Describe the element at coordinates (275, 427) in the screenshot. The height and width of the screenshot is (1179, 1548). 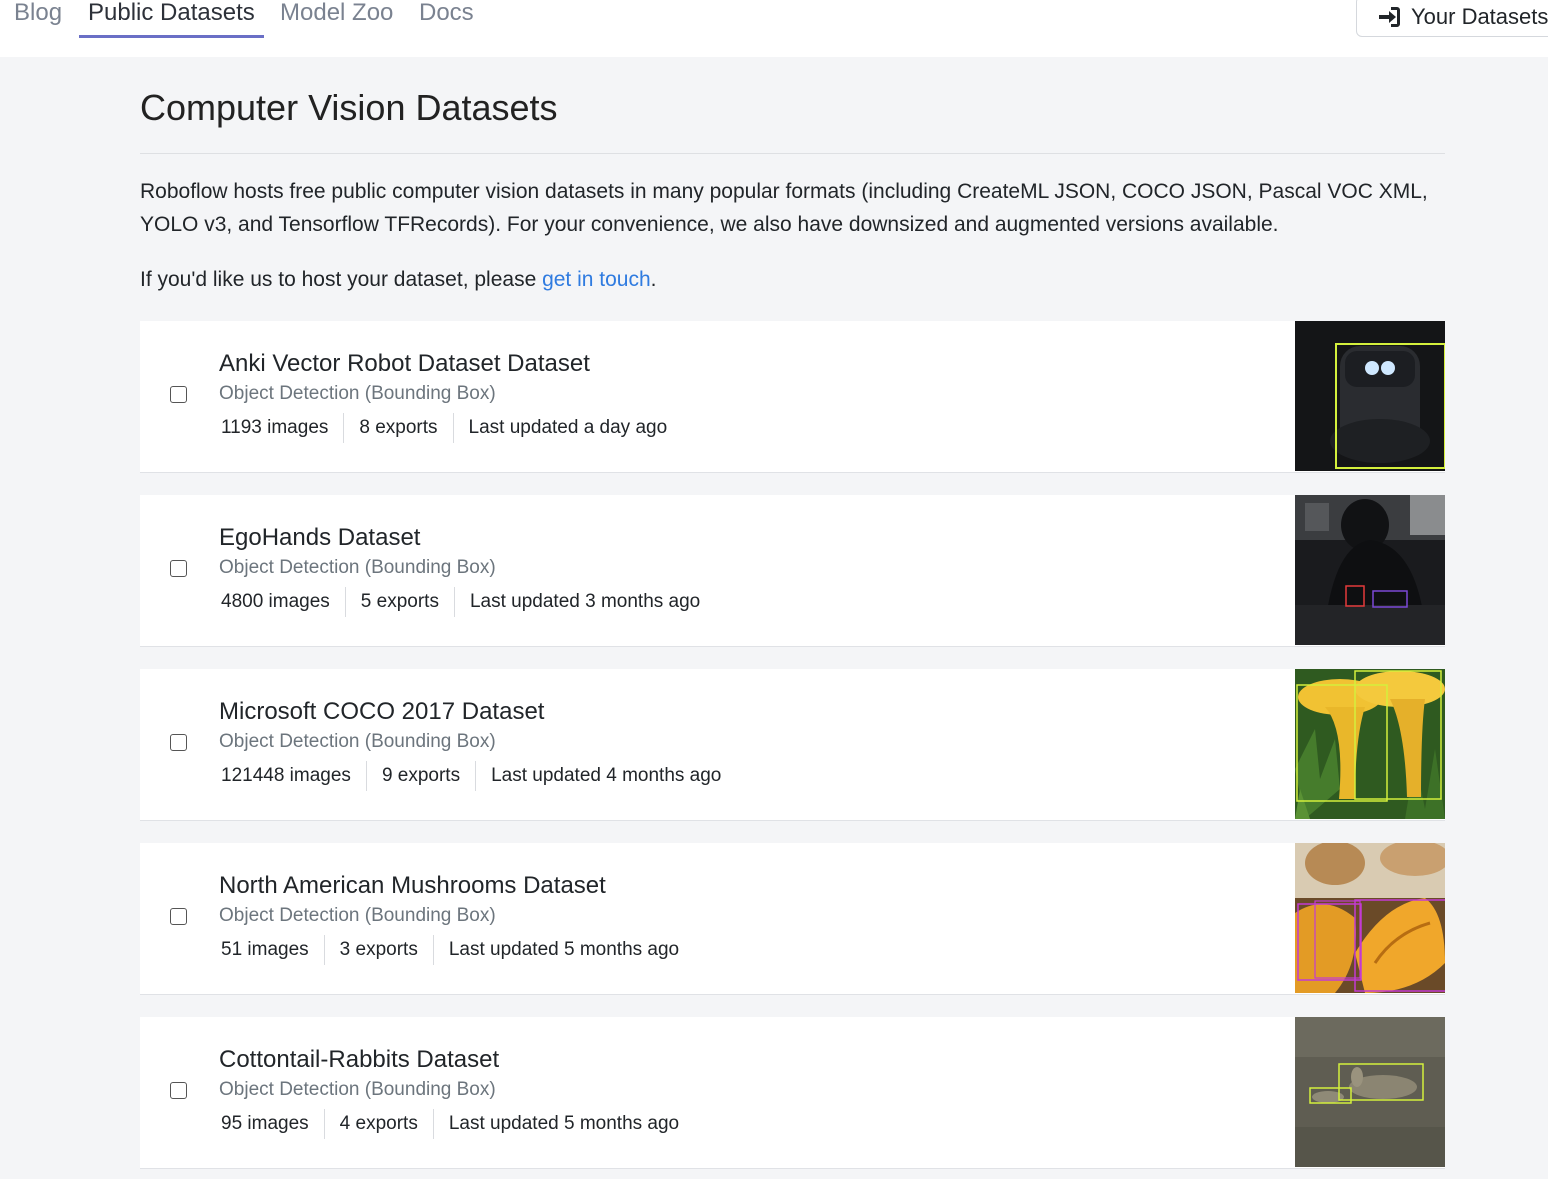
I see `dataset-image-count: 1193 images` at that location.